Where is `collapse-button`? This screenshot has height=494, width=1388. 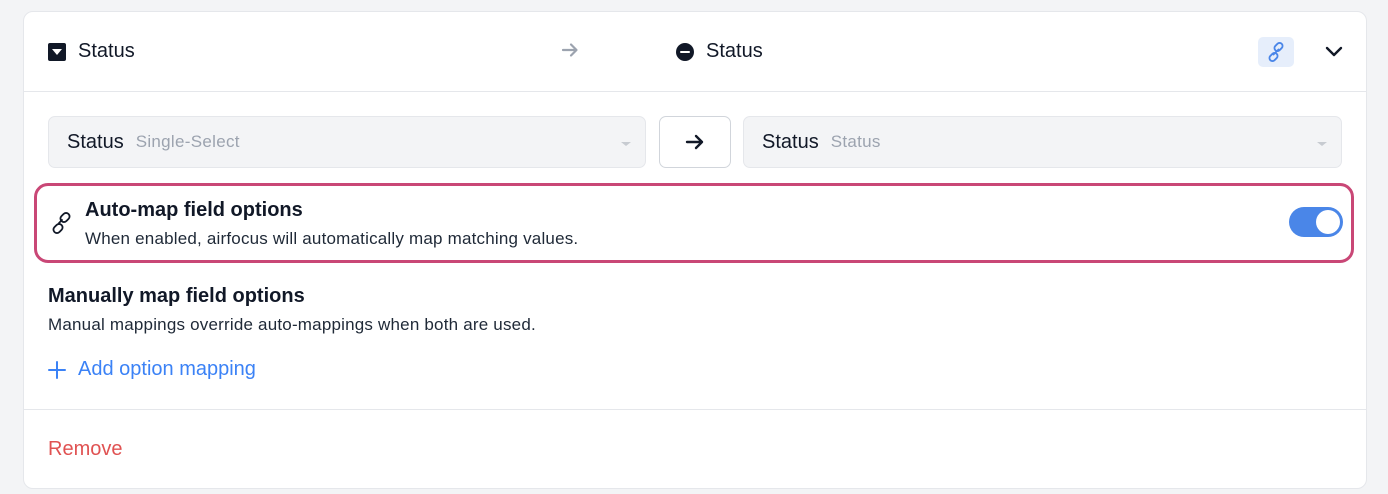
collapse-button is located at coordinates (1334, 52).